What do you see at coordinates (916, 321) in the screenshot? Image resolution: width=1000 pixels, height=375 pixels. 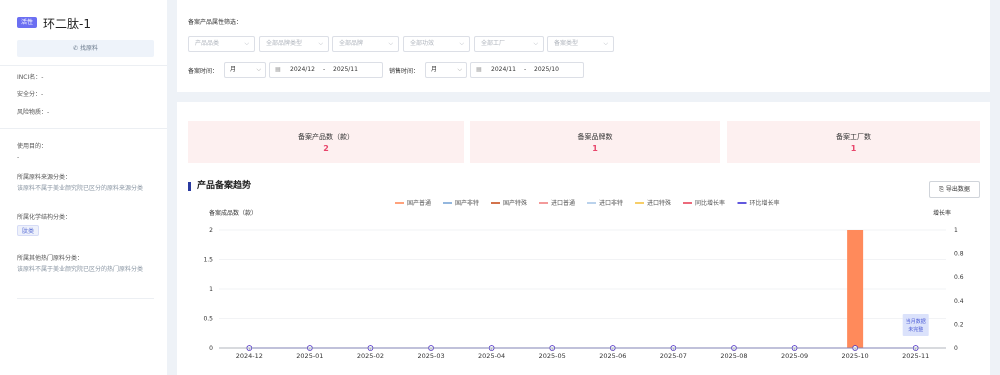 I see `annotation-text: 当月数据` at bounding box center [916, 321].